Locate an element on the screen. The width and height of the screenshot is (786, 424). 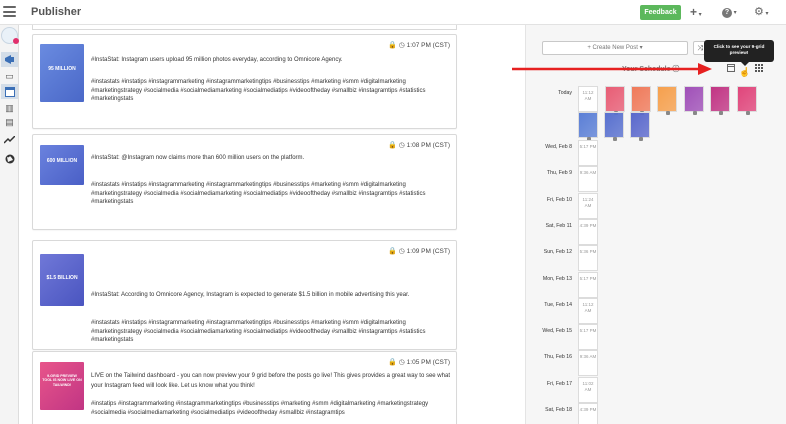
post-thumbnail: 600 MILLION is located at coordinates (62, 165).